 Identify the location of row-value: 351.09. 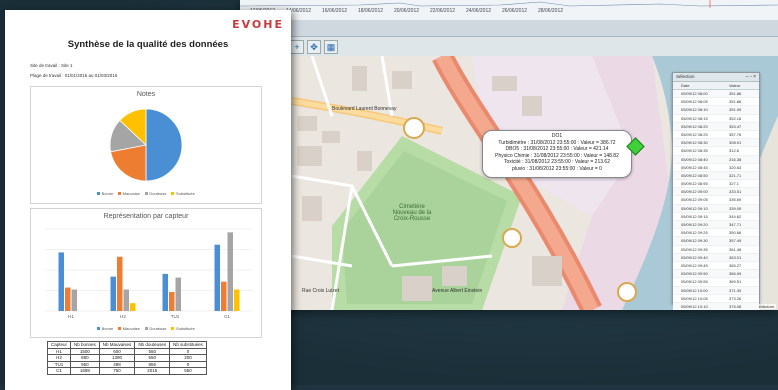
(735, 110).